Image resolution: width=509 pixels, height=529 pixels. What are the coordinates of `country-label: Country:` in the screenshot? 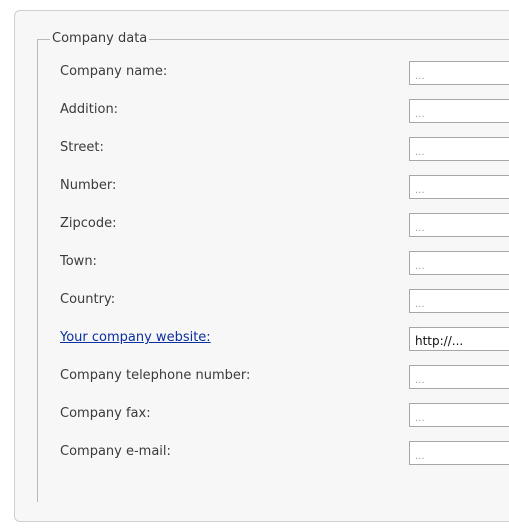 It's located at (88, 299).